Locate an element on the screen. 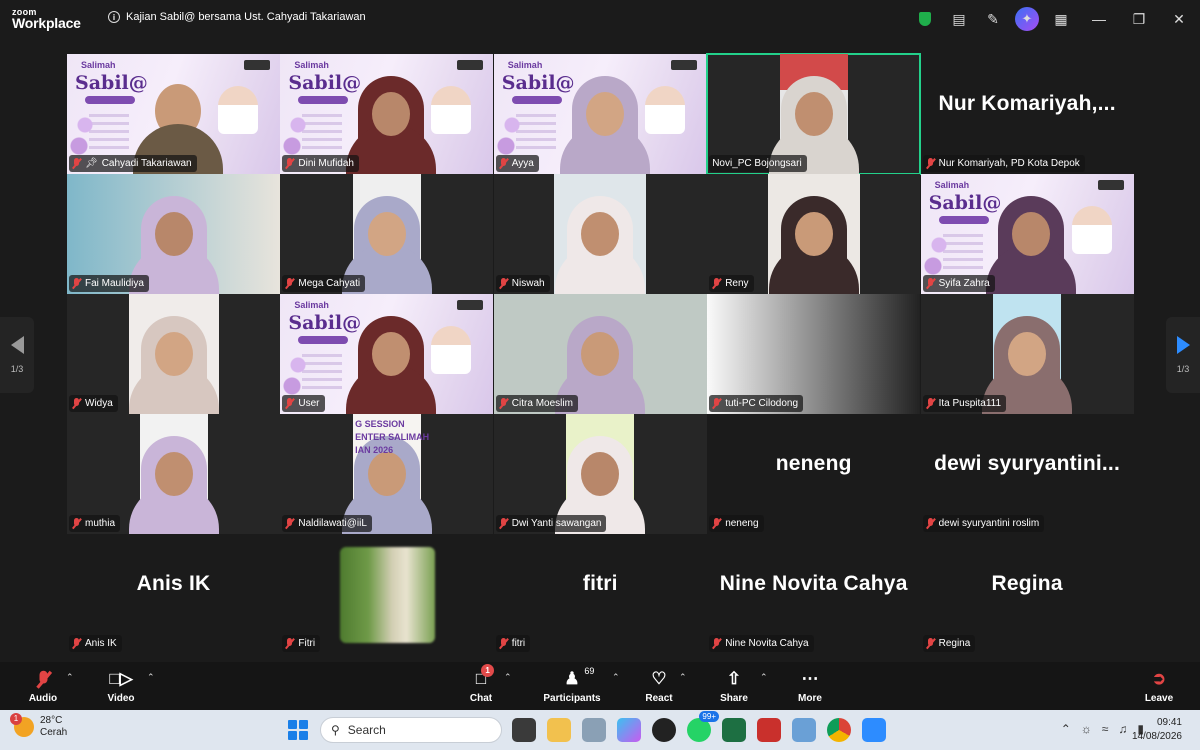 The height and width of the screenshot is (750, 1200). participant-name: Citra Moeslim is located at coordinates (542, 403).